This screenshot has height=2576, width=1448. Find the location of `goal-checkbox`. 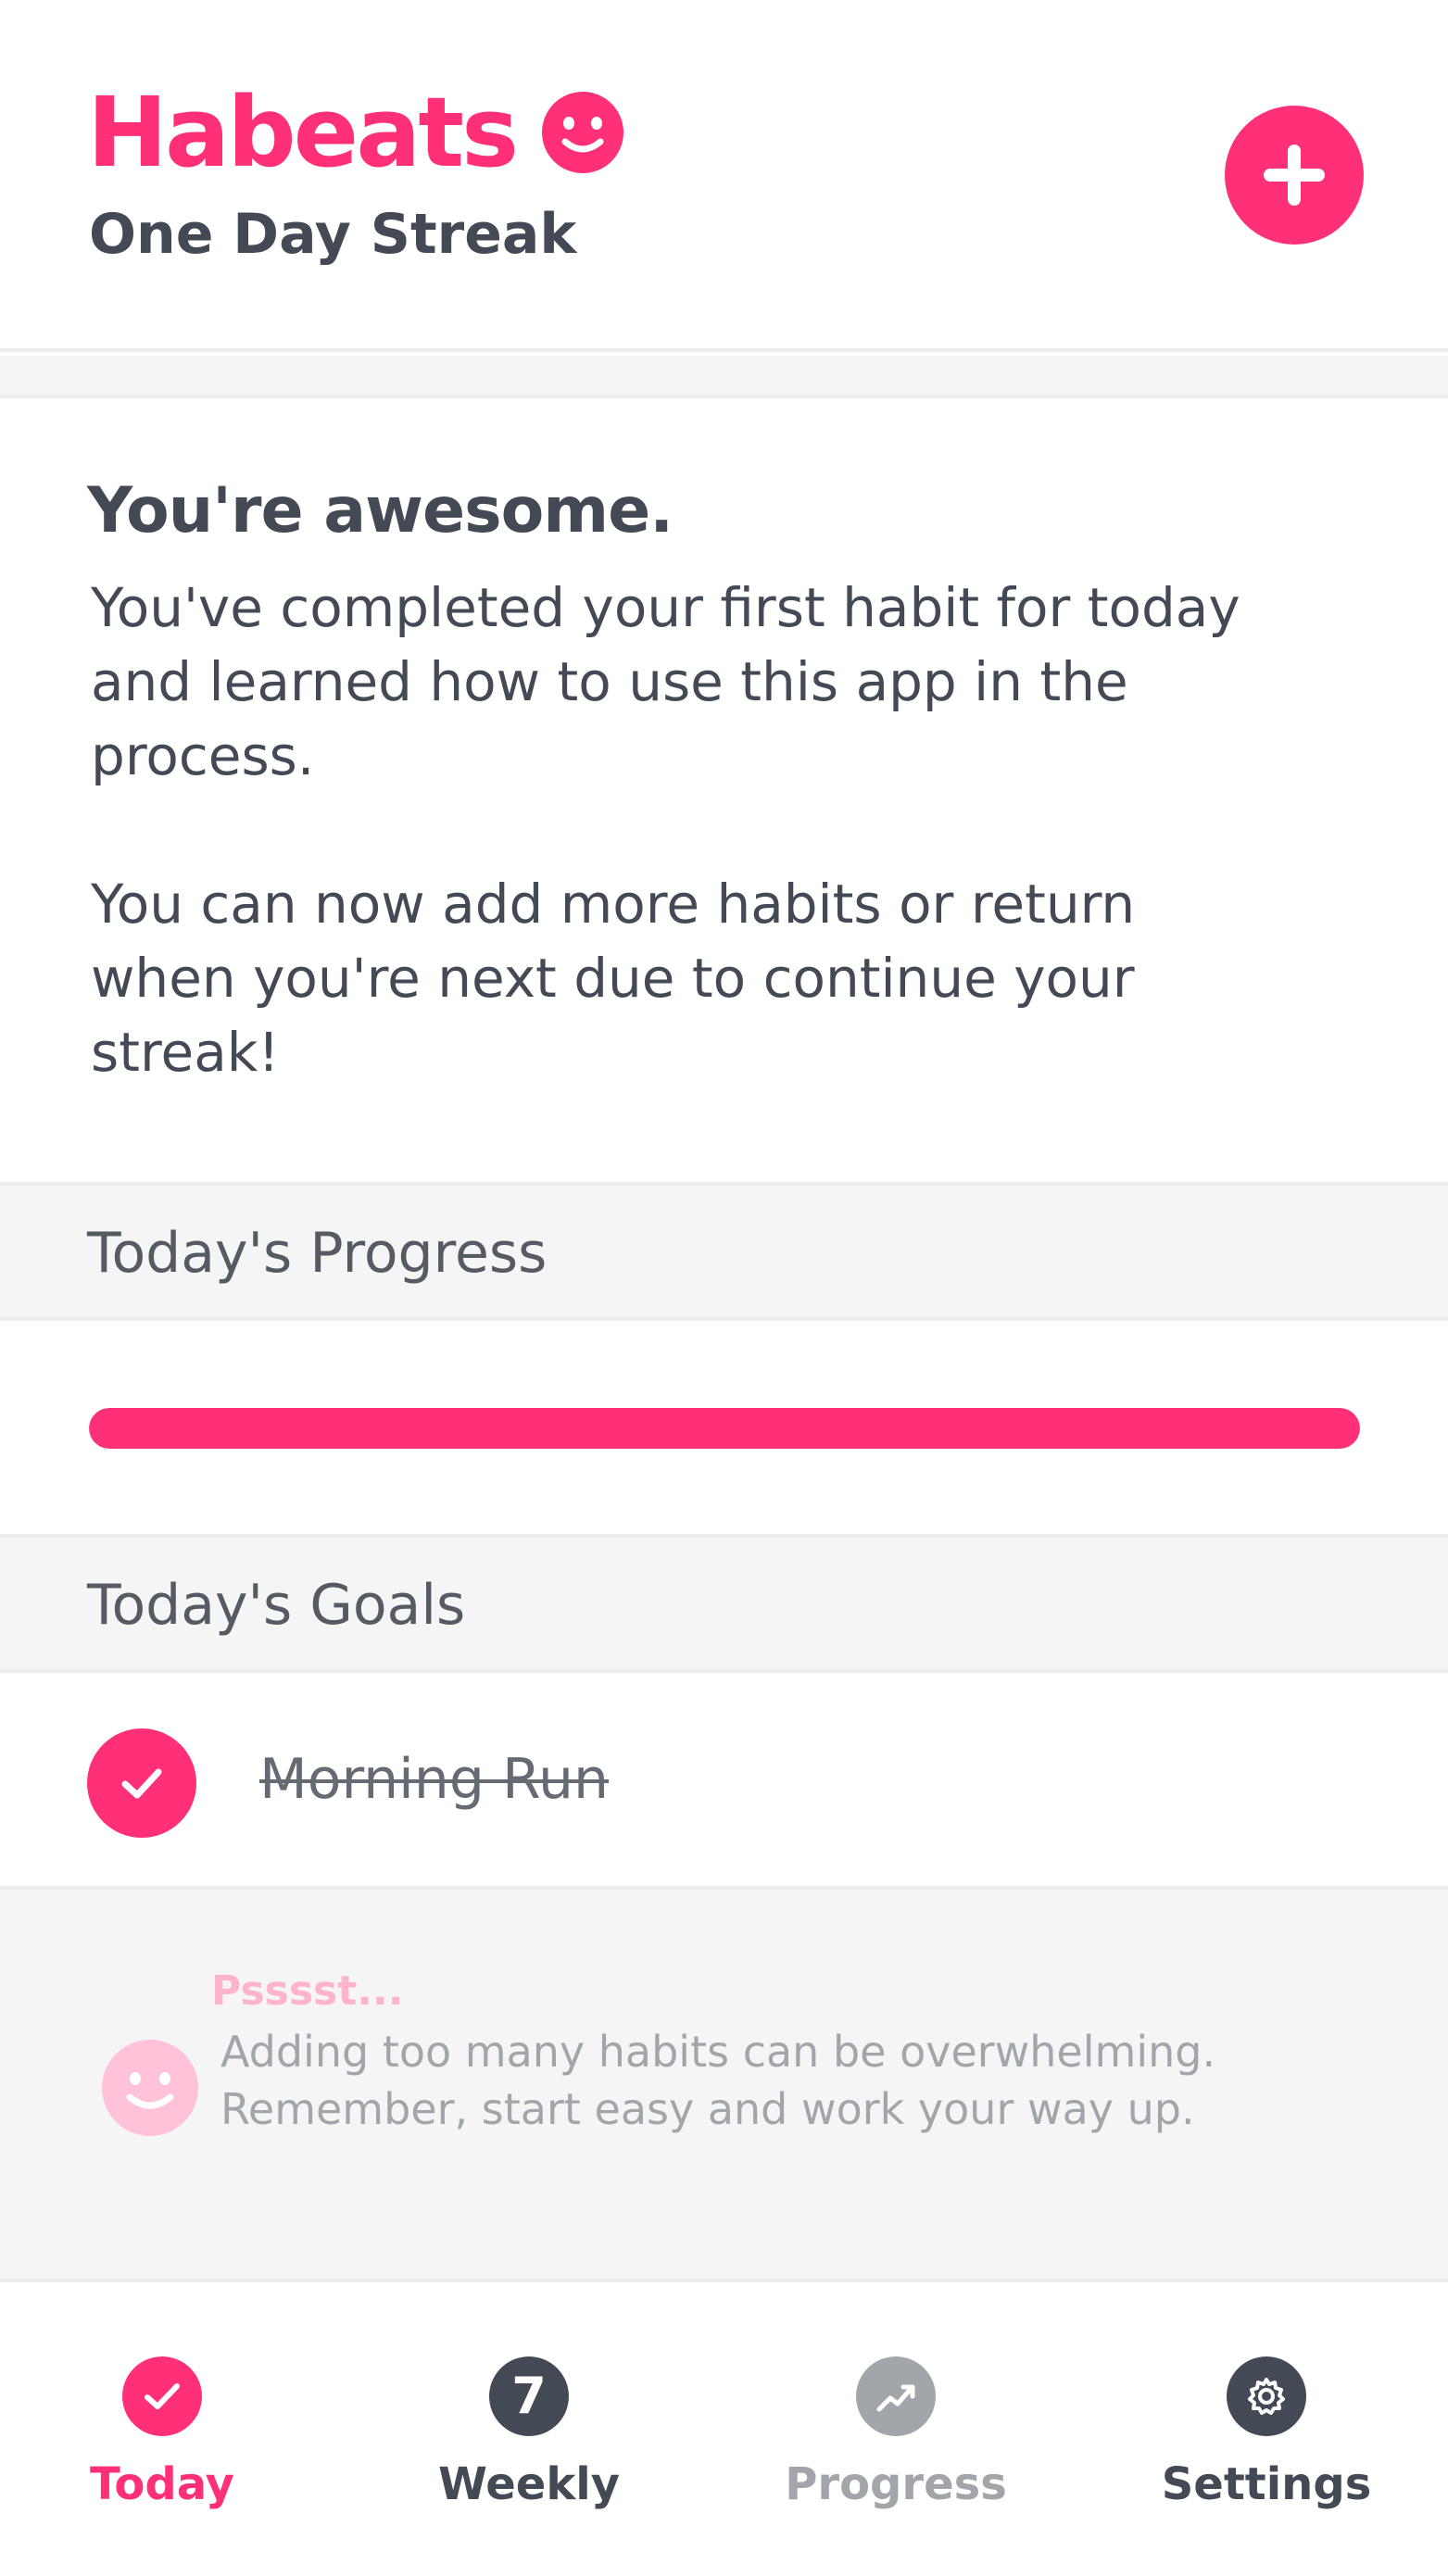

goal-checkbox is located at coordinates (141, 1783).